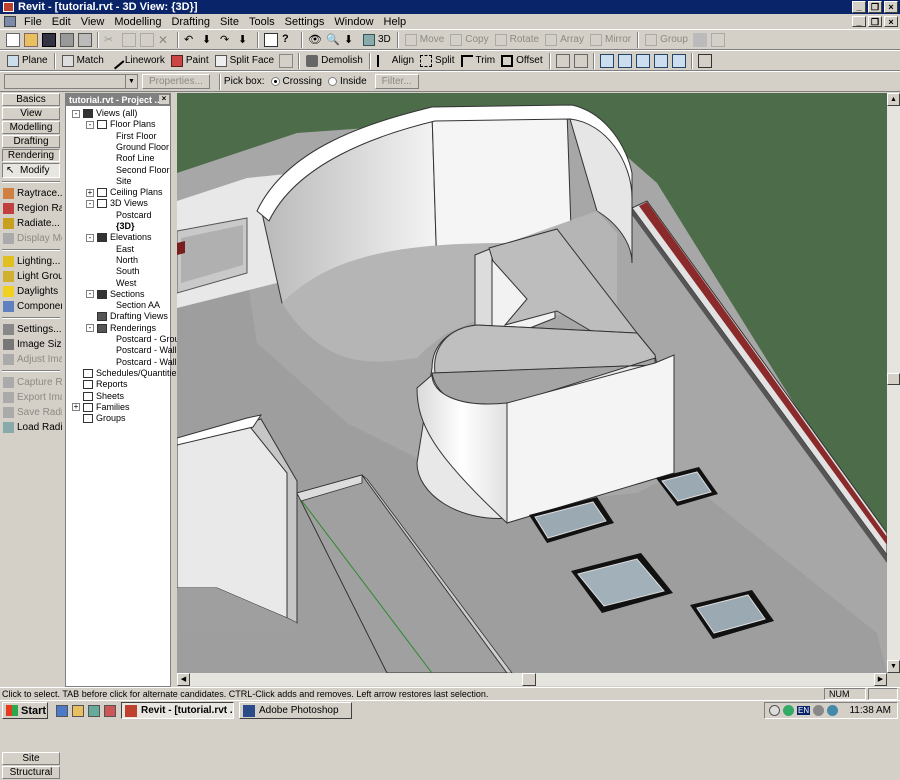 Image resolution: width=900 pixels, height=780 pixels. I want to click on vertical-scrollbar: ▲ ▼, so click(893, 383).